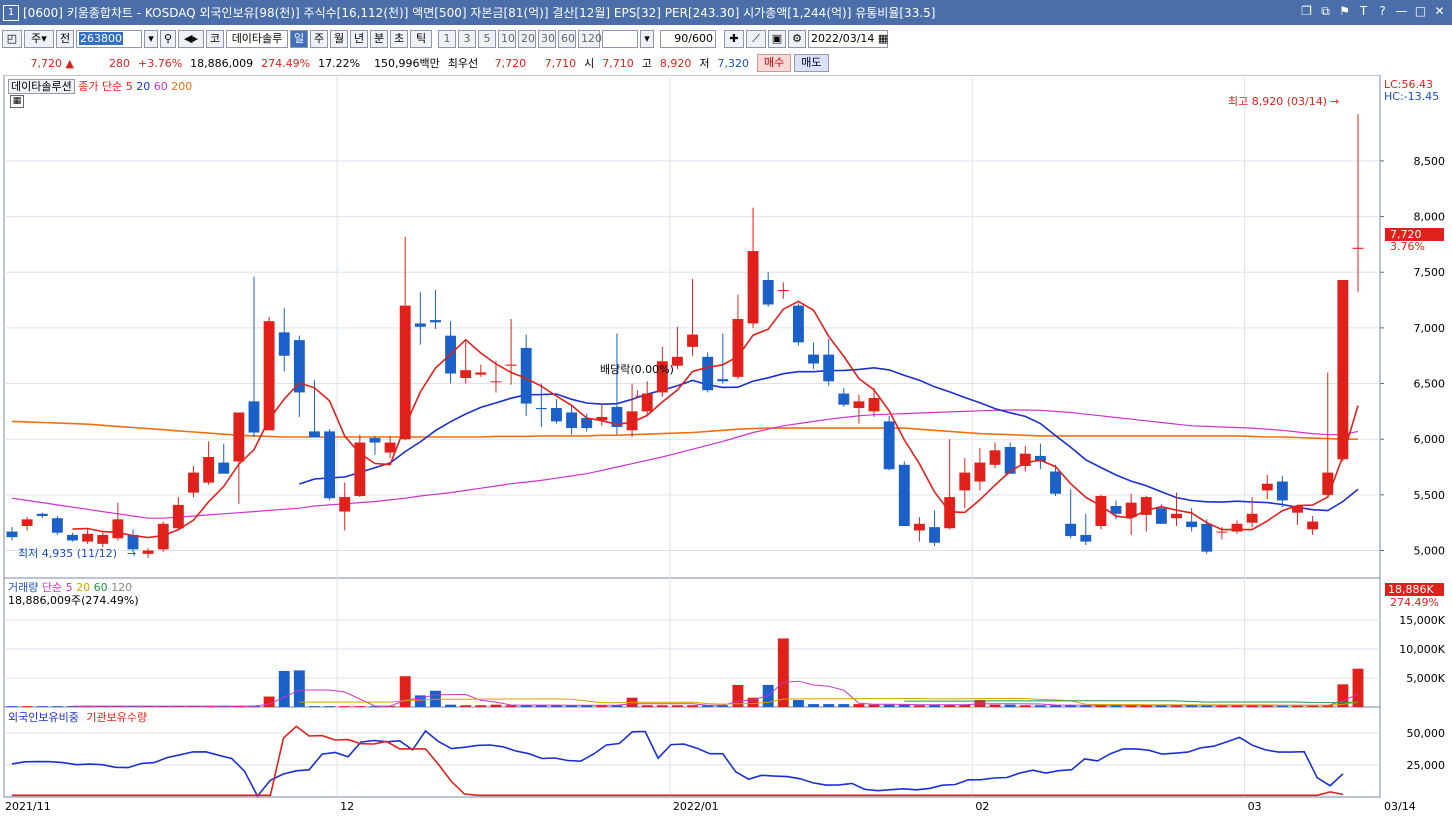  Describe the element at coordinates (399, 39) in the screenshot. I see `period-second: 초` at that location.